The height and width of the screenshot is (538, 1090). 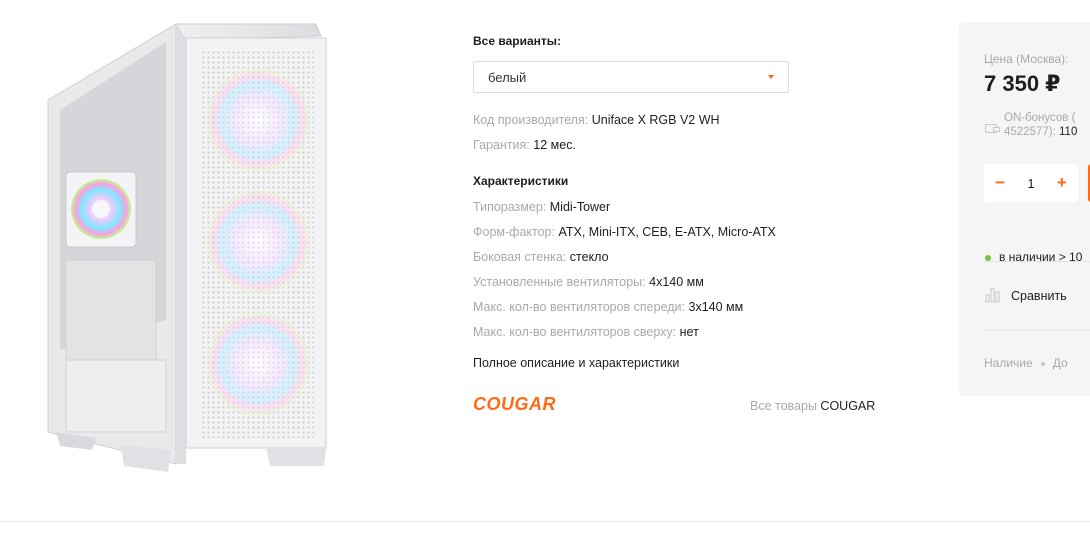 I want to click on variant-select: белый, so click(x=631, y=77).